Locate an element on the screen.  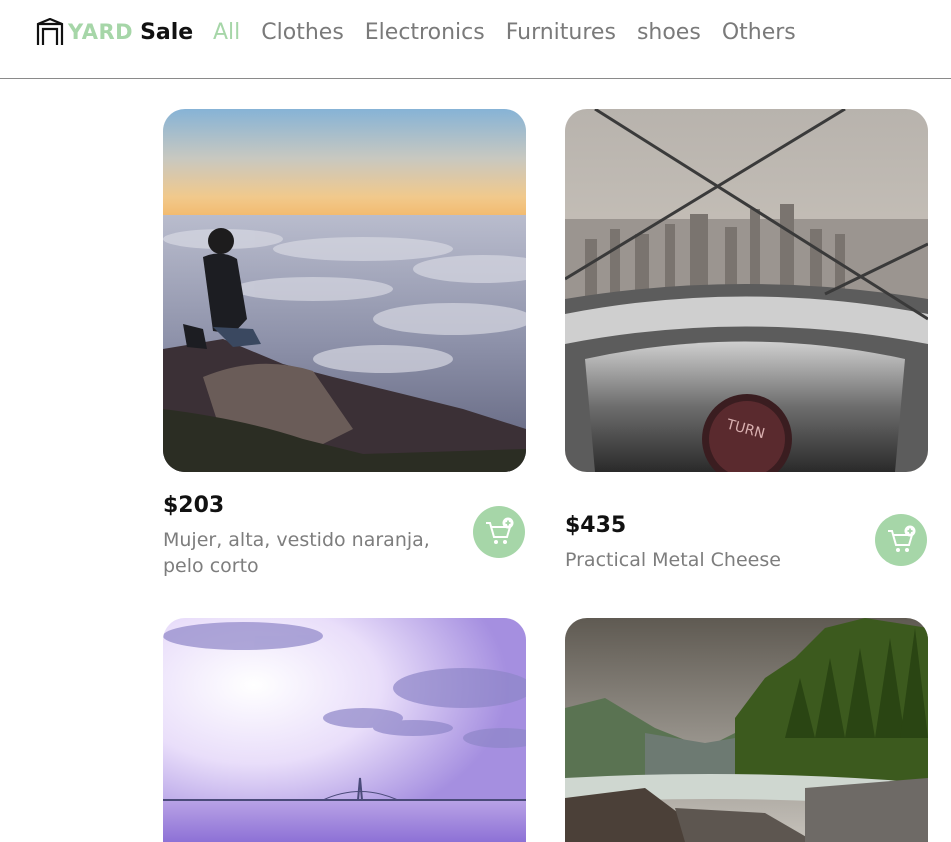
product-title: Mujer, alta, vestido naranja, pelo corto is located at coordinates (296, 553).